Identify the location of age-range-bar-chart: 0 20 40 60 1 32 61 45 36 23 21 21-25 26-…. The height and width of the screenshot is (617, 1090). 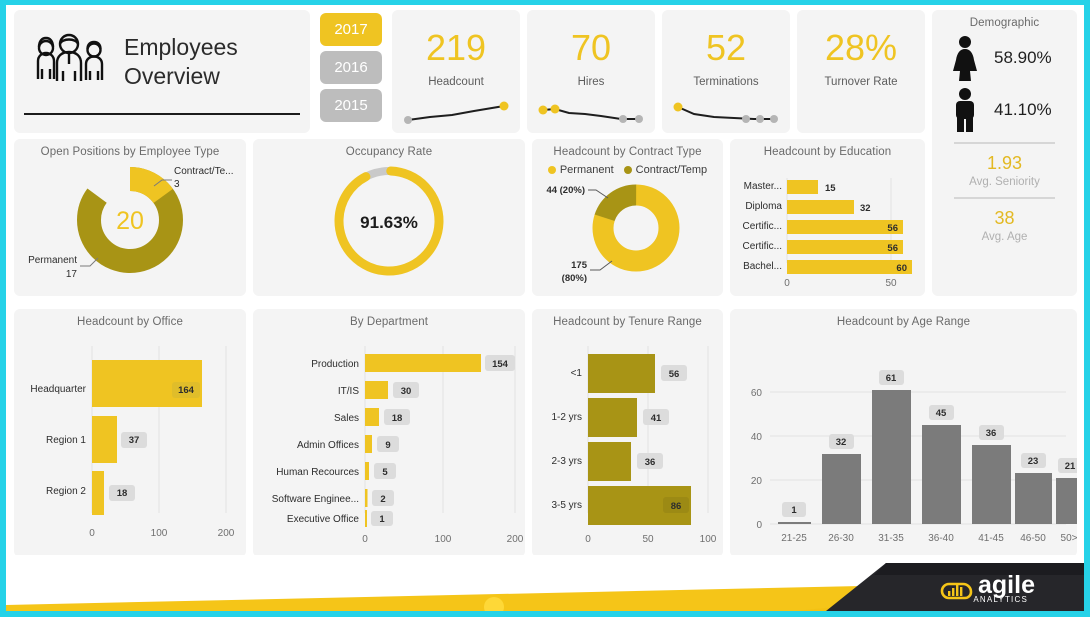
(914, 457).